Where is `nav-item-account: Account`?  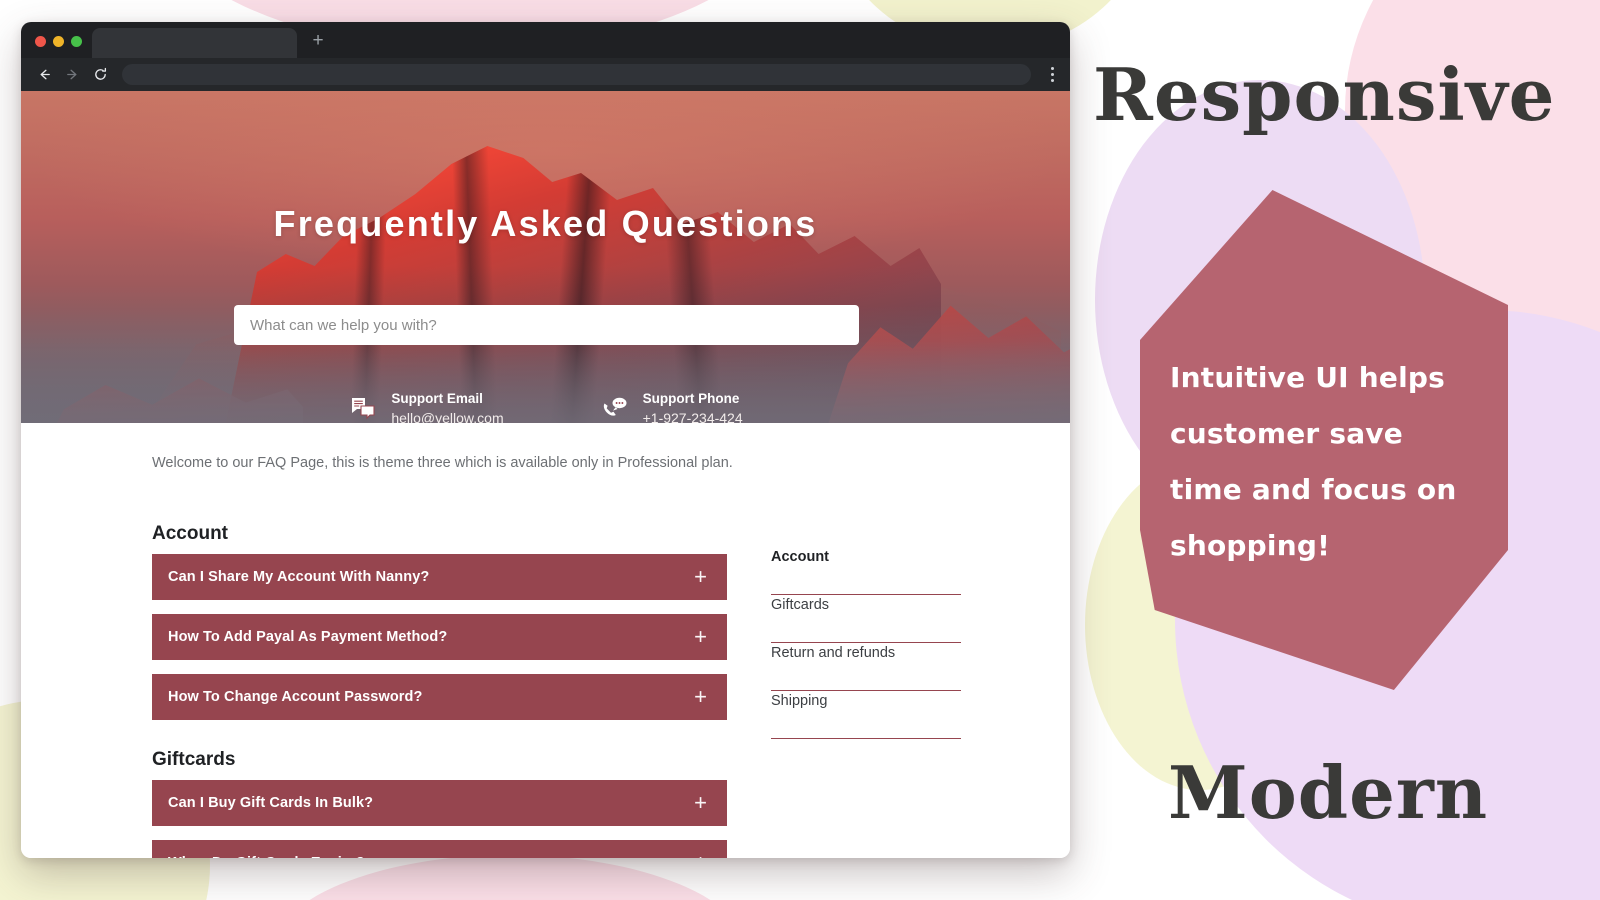
nav-item-account: Account is located at coordinates (866, 571).